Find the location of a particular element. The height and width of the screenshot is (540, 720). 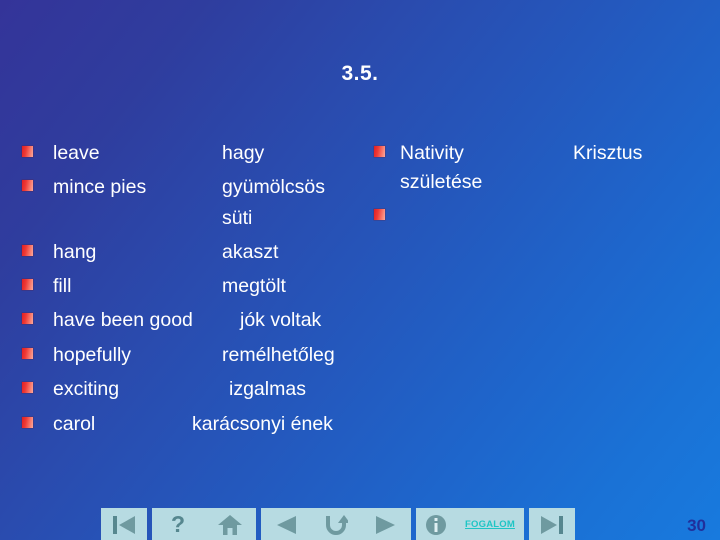

vocab-term-hungarian: akaszt is located at coordinates (250, 252).